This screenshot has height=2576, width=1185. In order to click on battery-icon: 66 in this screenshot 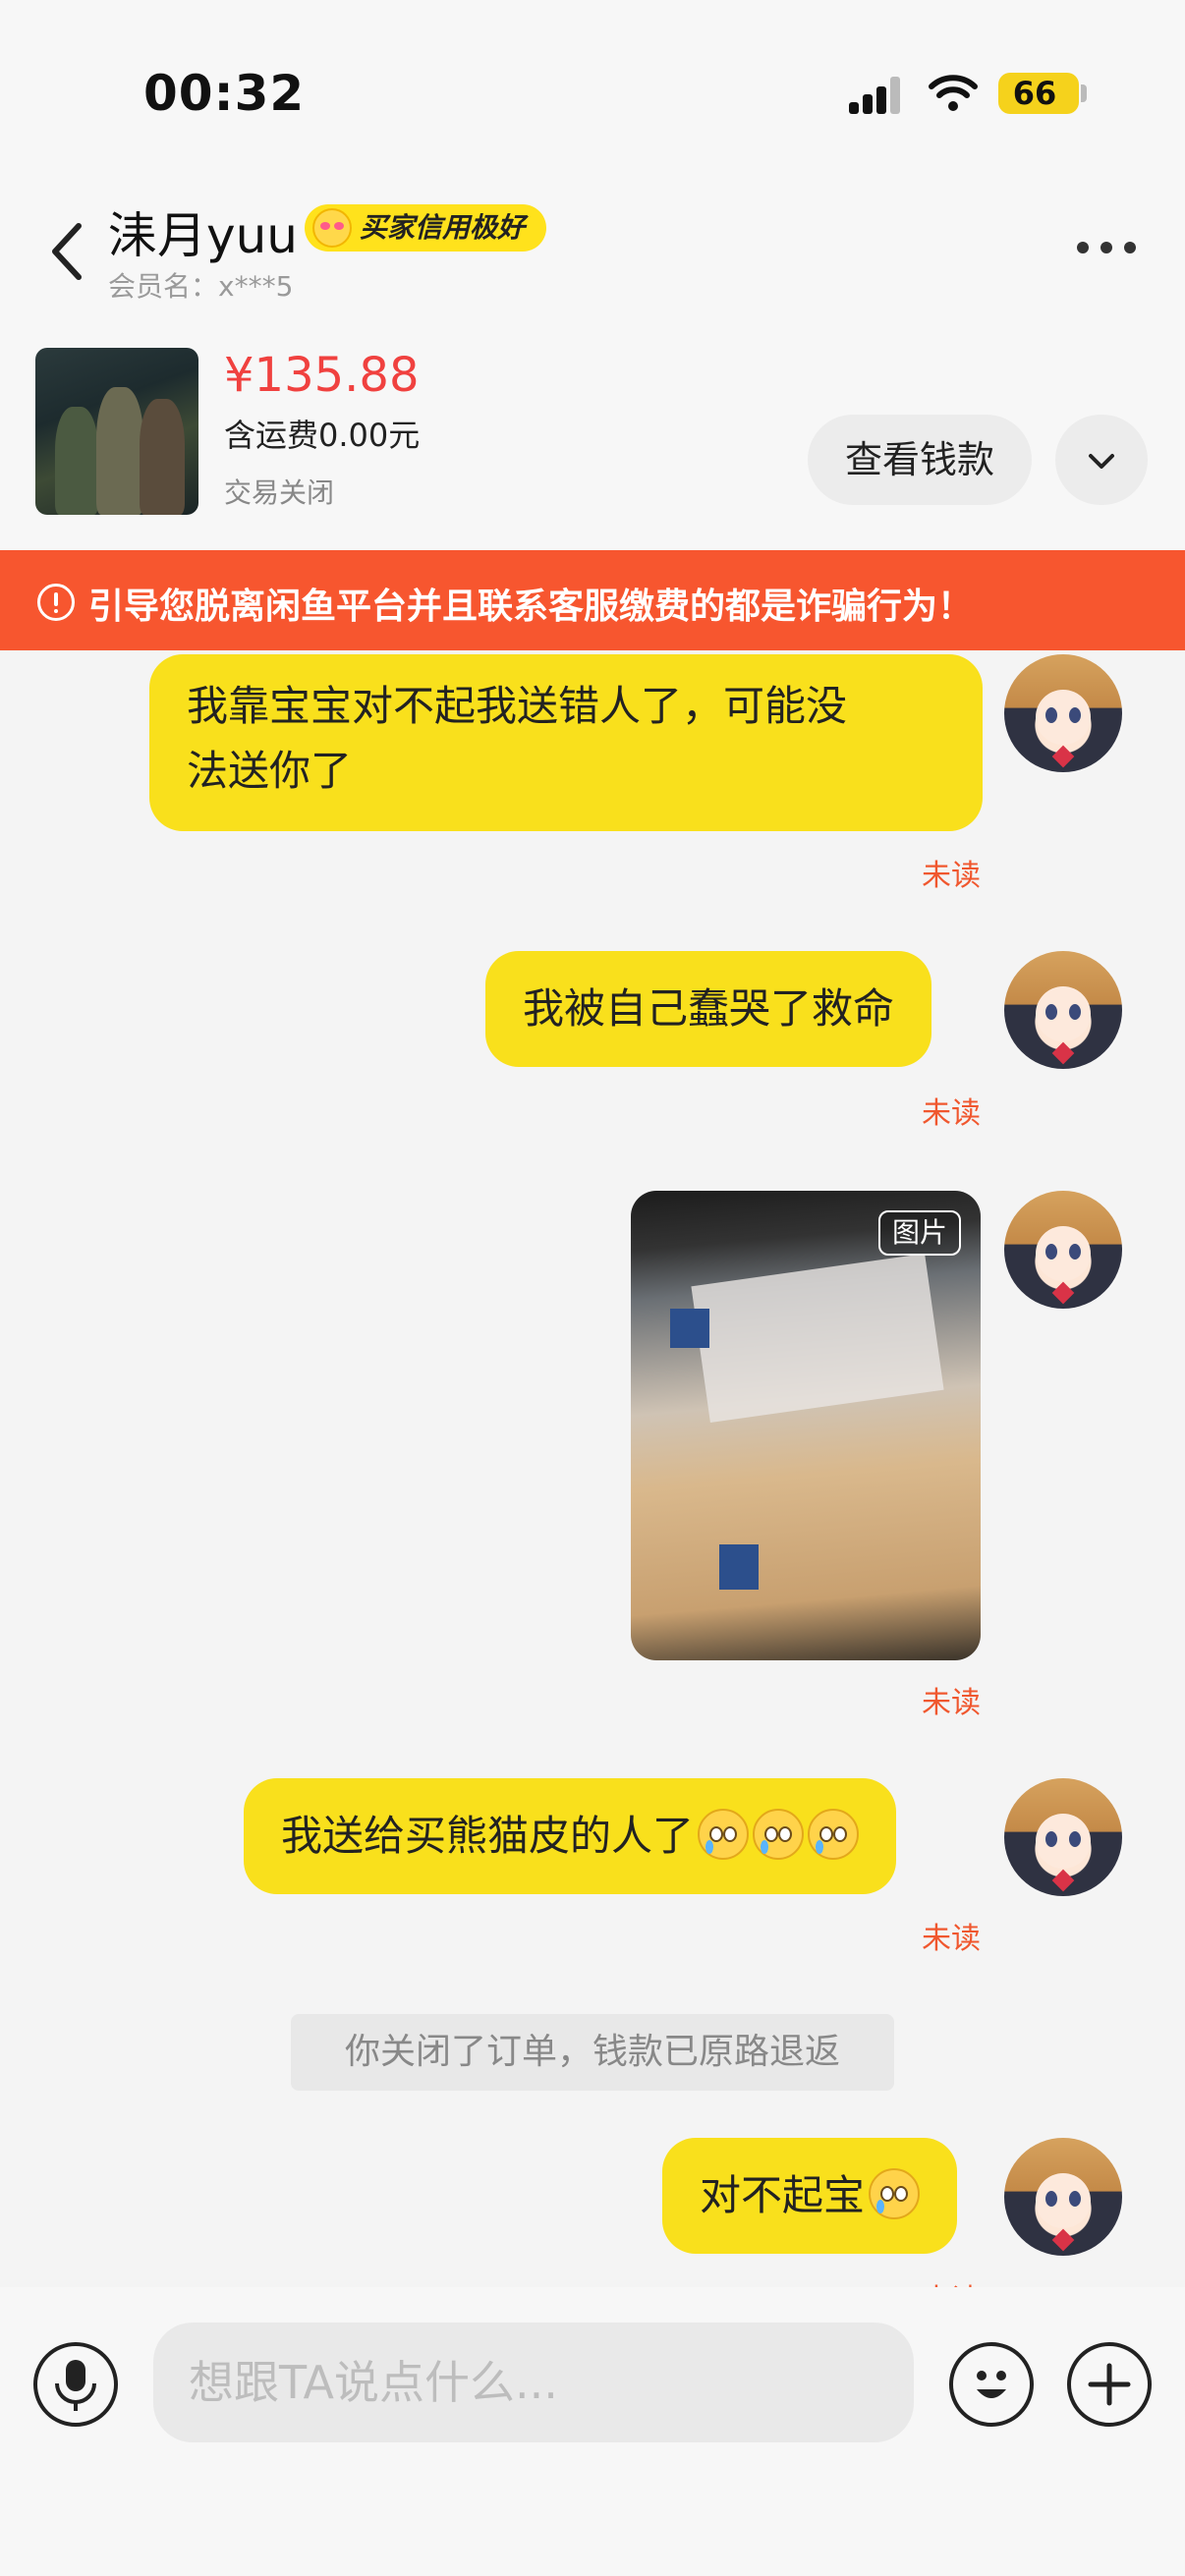, I will do `click(1038, 93)`.